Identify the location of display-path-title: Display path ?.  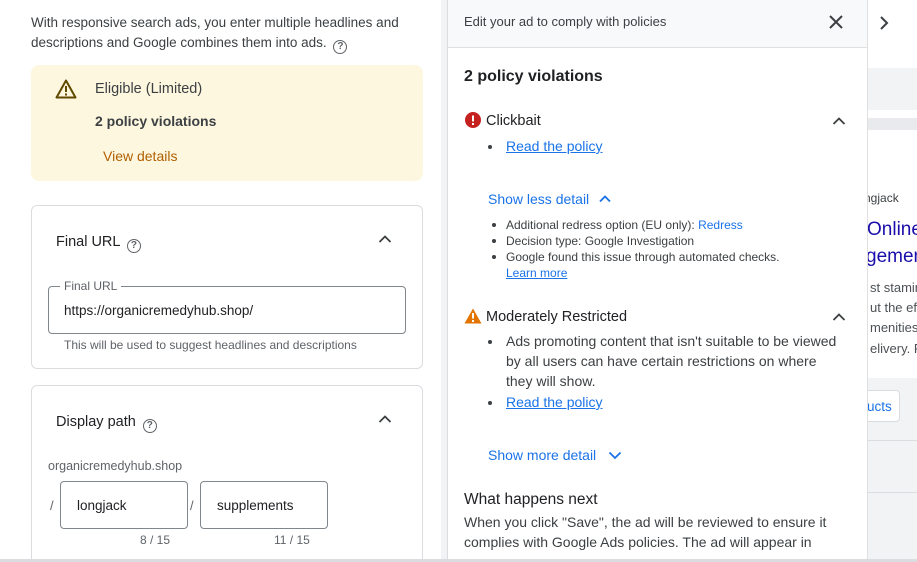
(106, 423).